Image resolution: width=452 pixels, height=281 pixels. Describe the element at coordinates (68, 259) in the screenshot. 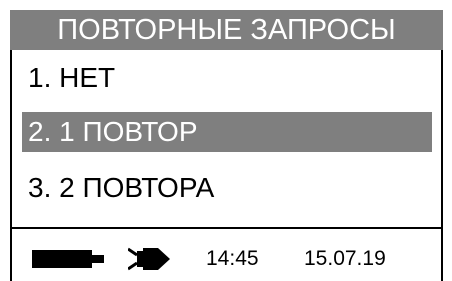

I see `battery-icon` at that location.